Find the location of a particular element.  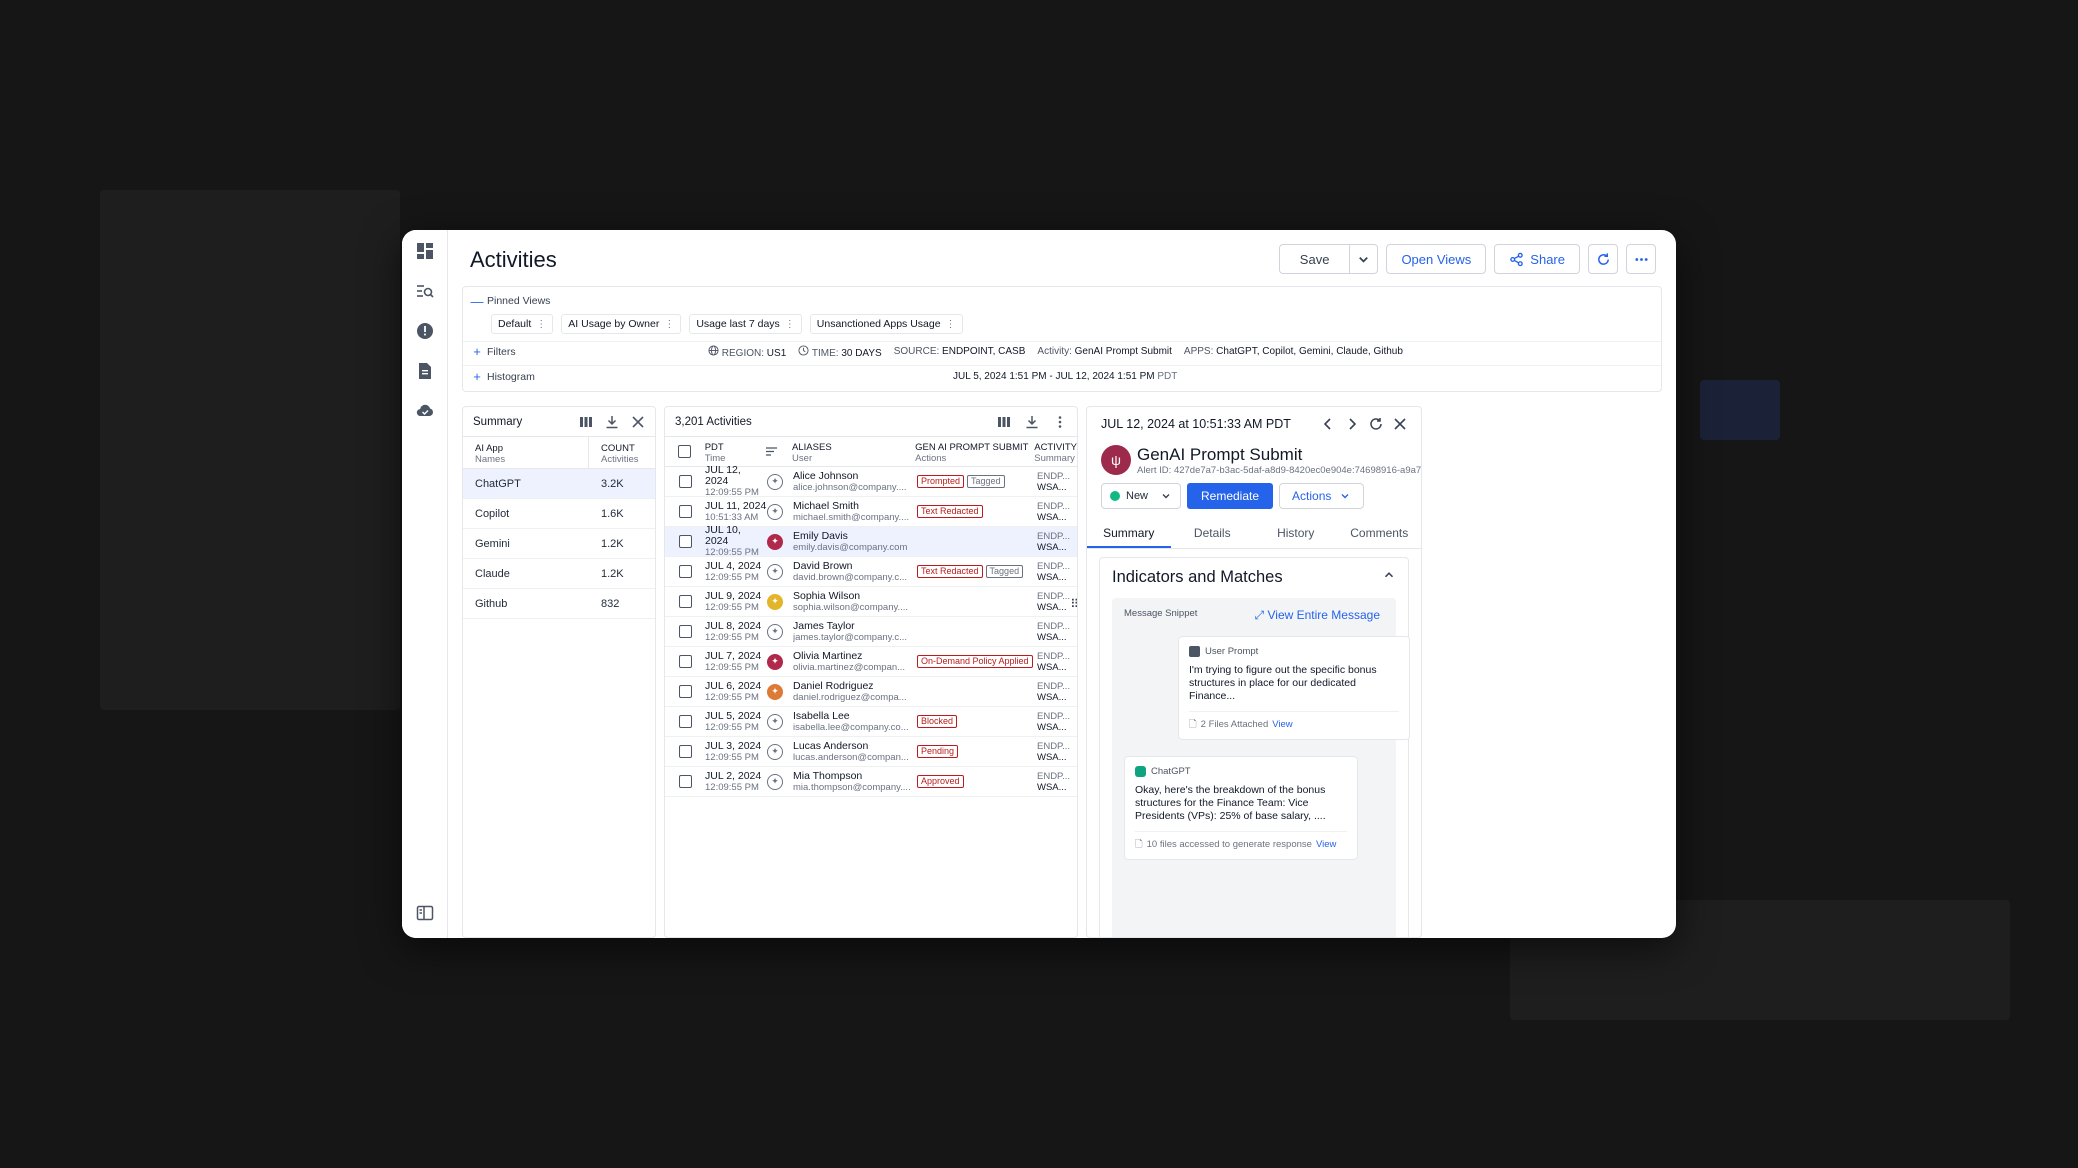

row-checkbox-cell is located at coordinates (685, 511).